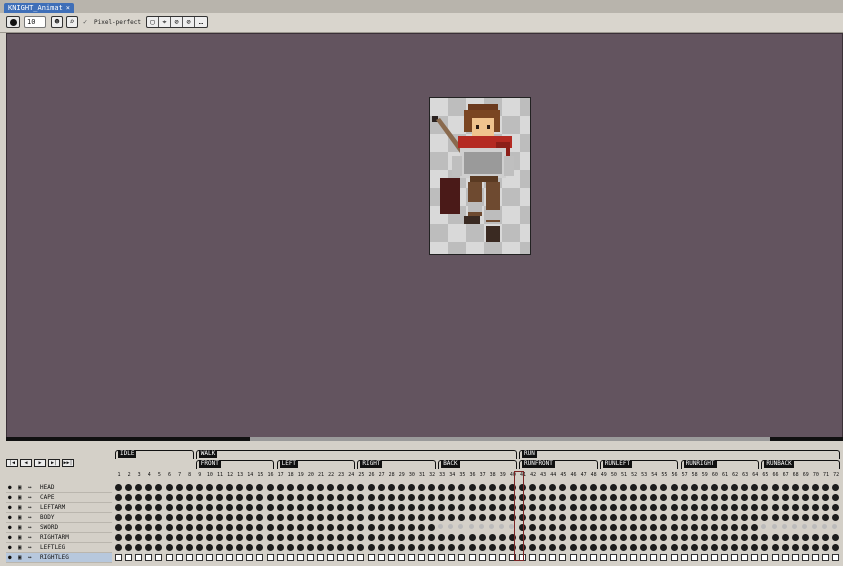 The height and width of the screenshot is (566, 843). Describe the element at coordinates (543, 475) in the screenshot. I see `frame-number: 43` at that location.